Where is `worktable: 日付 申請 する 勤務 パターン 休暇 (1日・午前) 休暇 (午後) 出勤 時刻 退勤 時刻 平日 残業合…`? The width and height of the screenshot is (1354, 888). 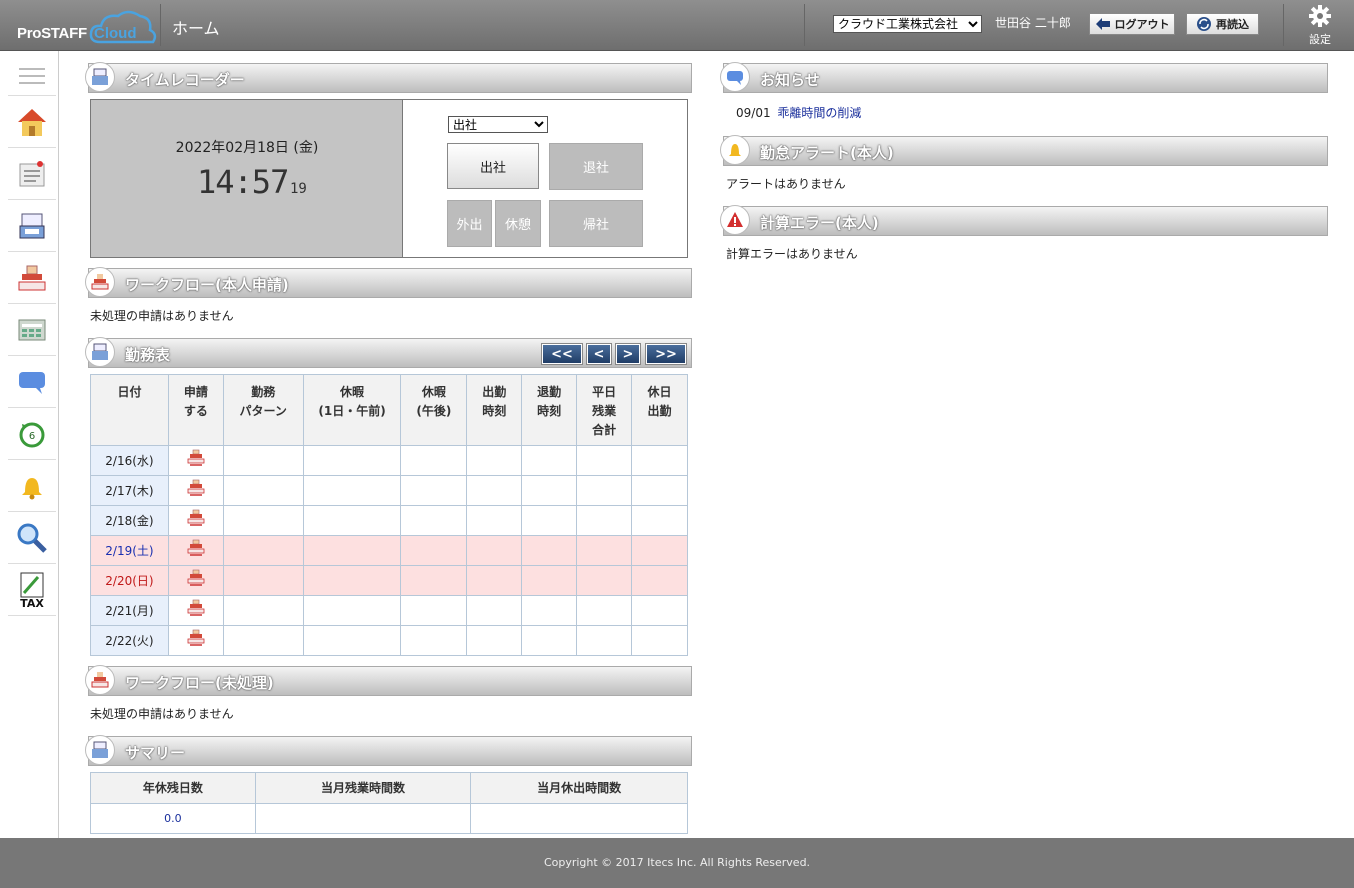
worktable: 日付 申請 する 勤務 パターン 休暇 (1日・午前) 休暇 (午後) 出勤 時刻 退勤 時刻 平日 残業合… is located at coordinates (389, 515).